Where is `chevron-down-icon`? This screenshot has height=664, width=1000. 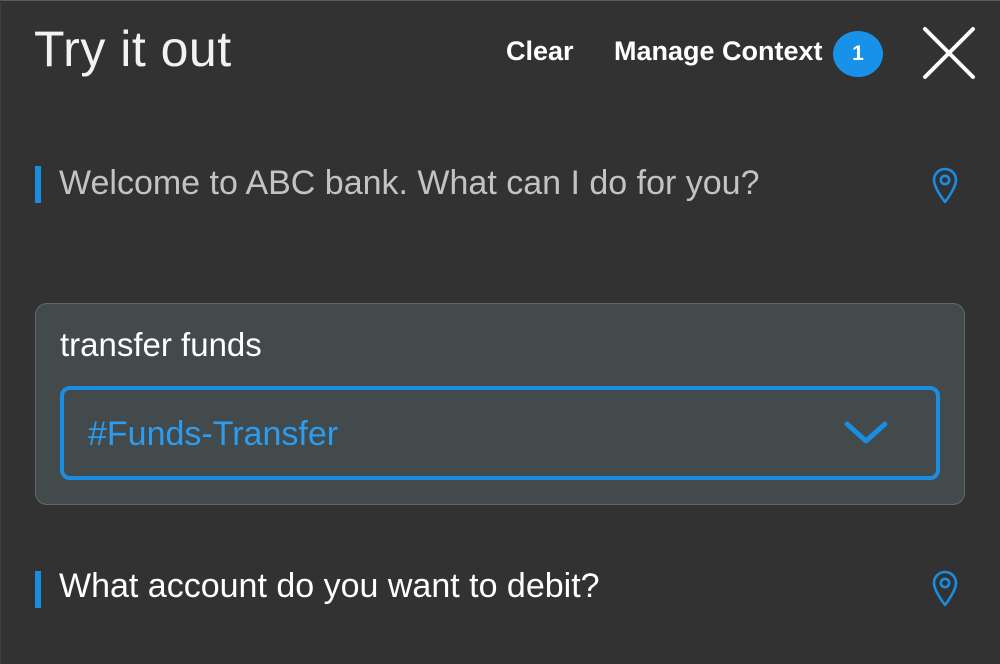 chevron-down-icon is located at coordinates (866, 433).